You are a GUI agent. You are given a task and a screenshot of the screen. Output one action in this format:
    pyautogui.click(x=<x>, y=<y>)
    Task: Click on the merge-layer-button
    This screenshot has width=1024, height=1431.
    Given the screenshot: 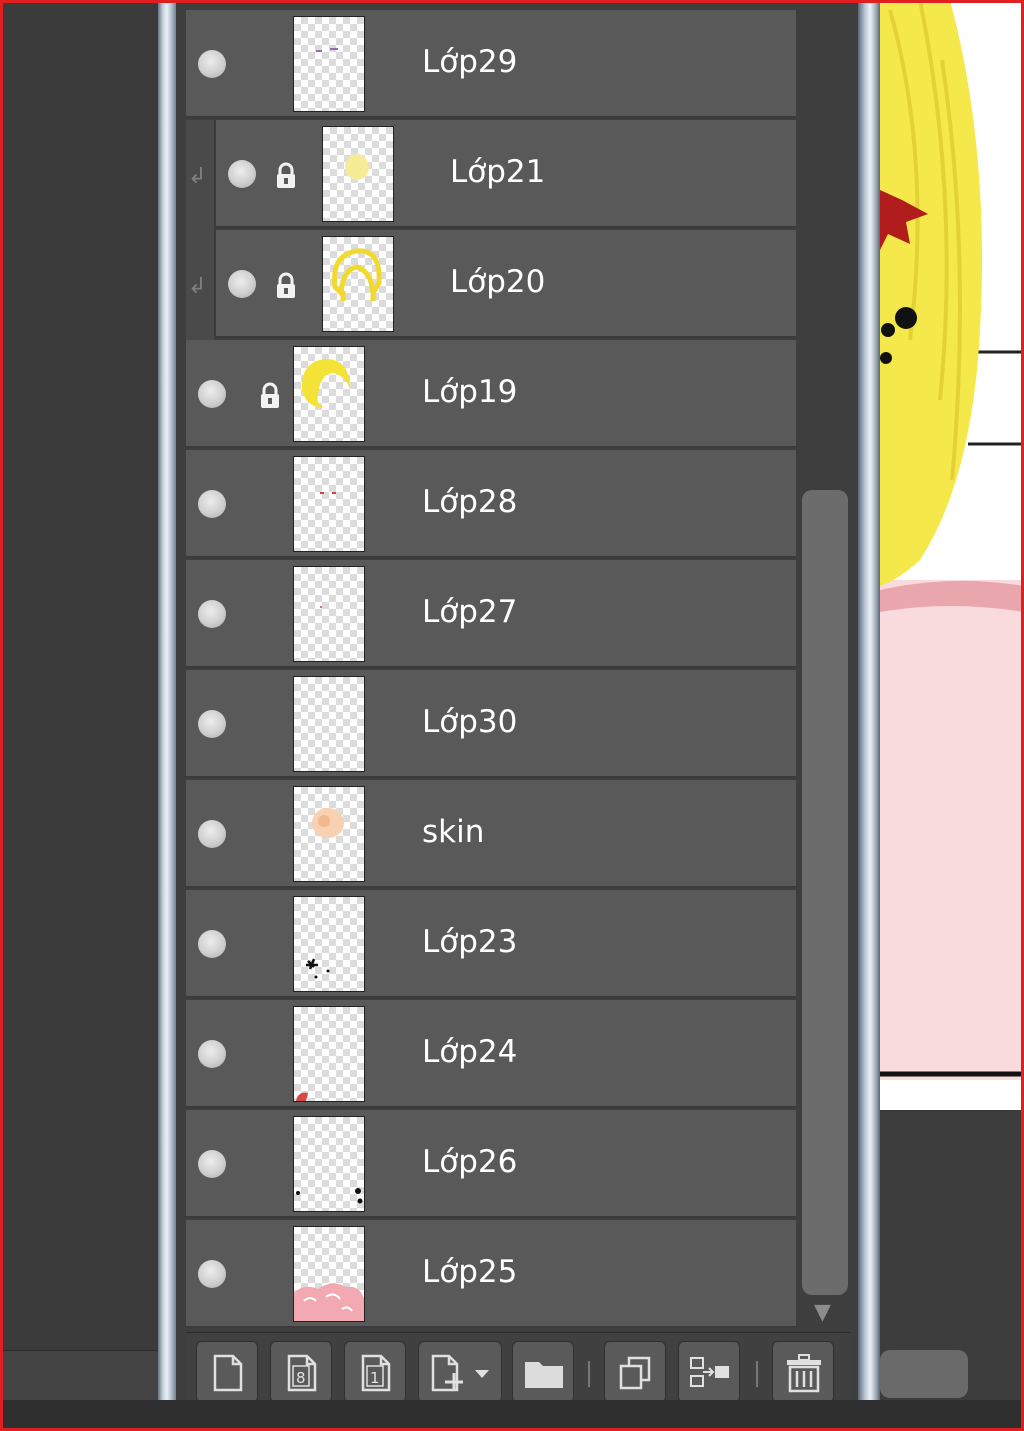 What is the action you would take?
    pyautogui.click(x=709, y=1372)
    